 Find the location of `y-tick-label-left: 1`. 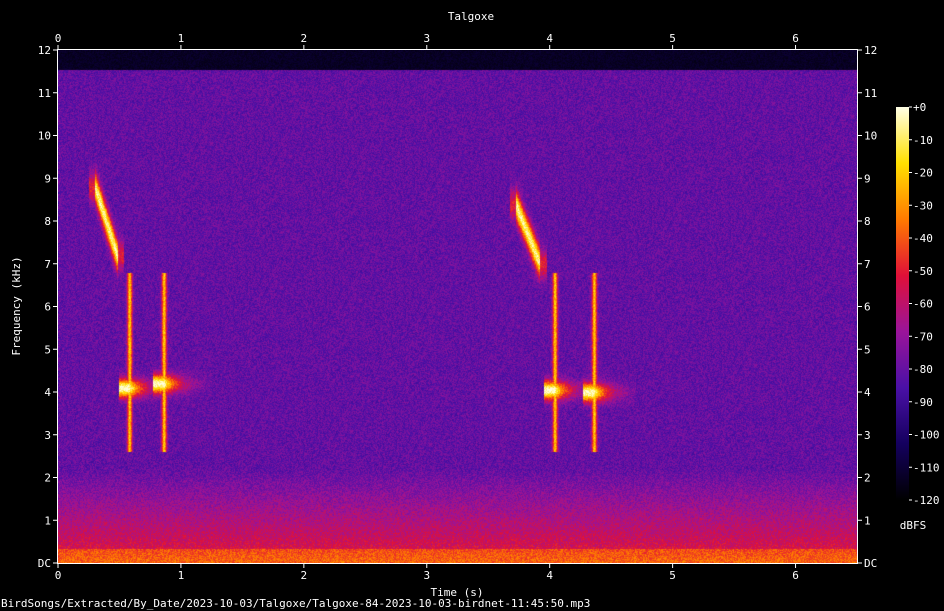

y-tick-label-left: 1 is located at coordinates (47, 520).